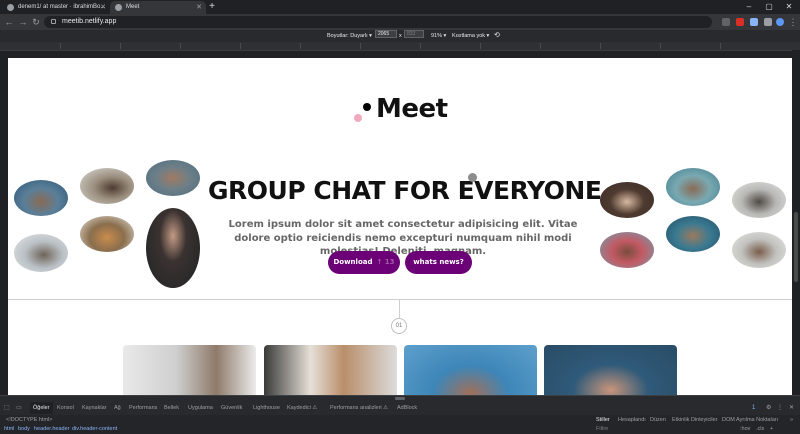 The width and height of the screenshot is (800, 434). I want to click on menu-kebab-icon: ⋮, so click(793, 22).